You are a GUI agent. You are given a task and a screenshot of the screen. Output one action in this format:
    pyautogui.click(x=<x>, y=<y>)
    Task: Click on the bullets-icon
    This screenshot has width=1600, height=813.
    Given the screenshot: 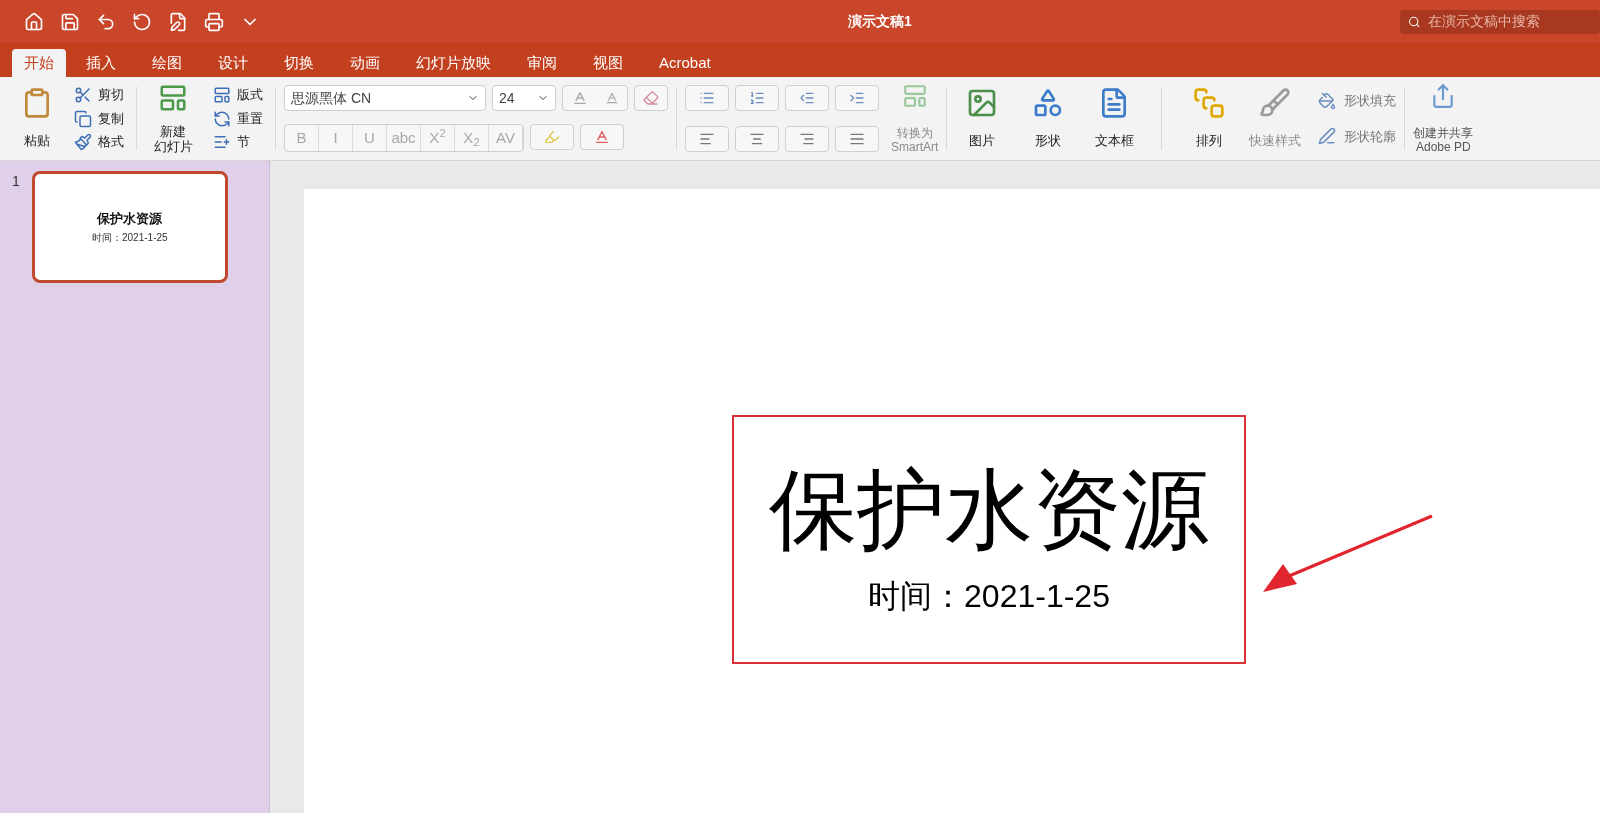 What is the action you would take?
    pyautogui.click(x=707, y=98)
    